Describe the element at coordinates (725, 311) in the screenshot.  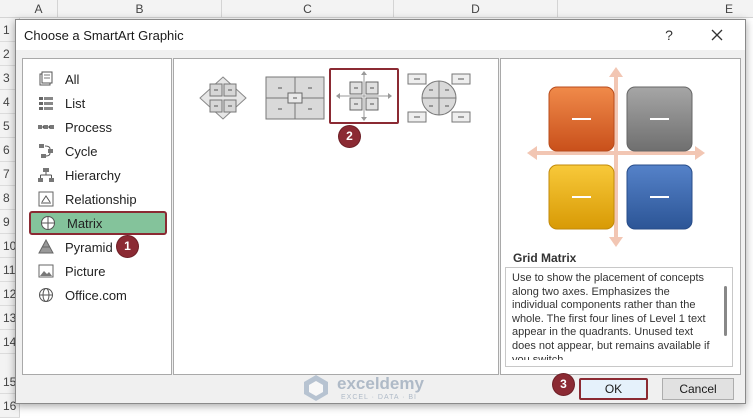
I see `description-scroll-thumb` at that location.